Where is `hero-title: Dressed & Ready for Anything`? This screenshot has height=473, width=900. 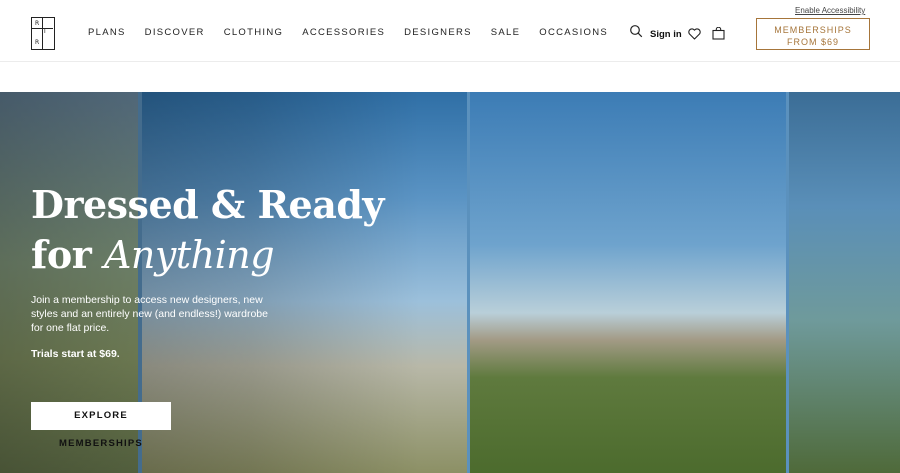
hero-title: Dressed & Ready for Anything is located at coordinates (207, 230).